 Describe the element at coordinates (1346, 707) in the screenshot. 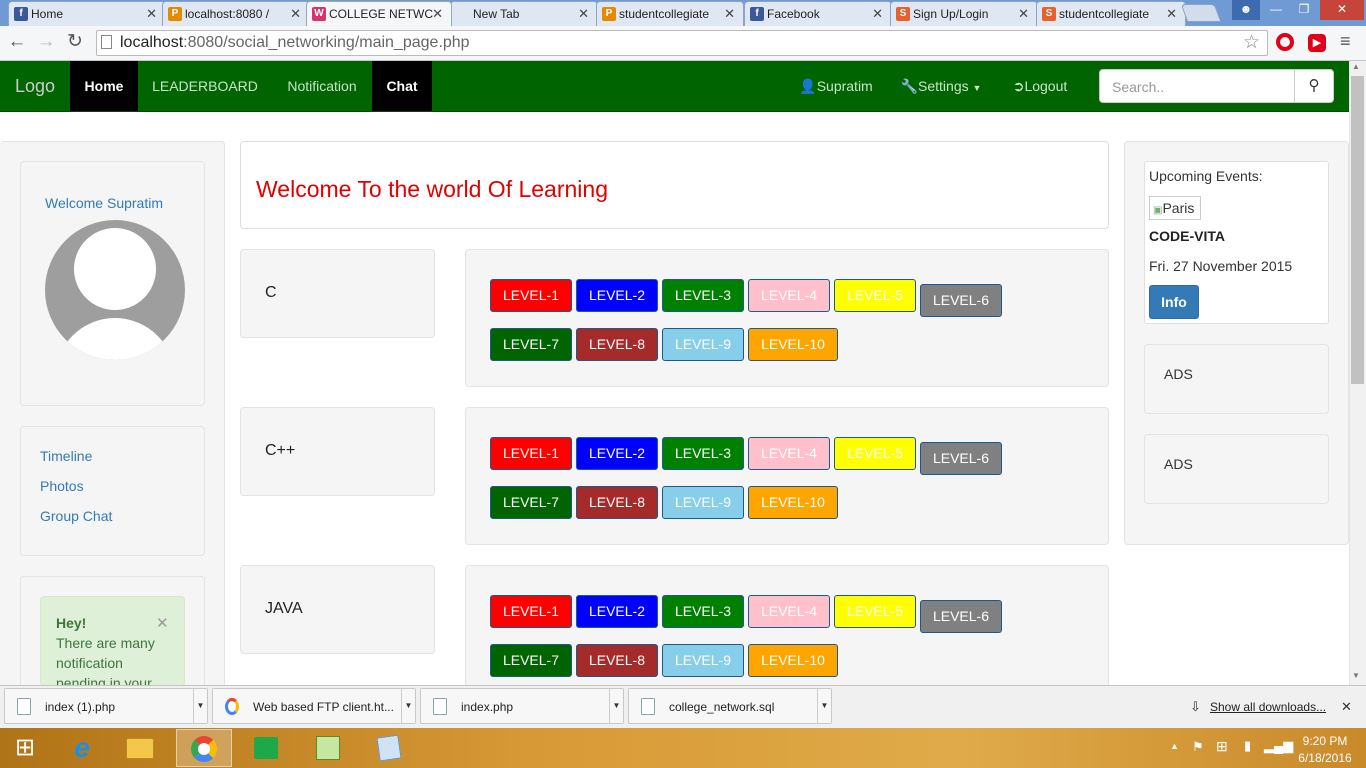

I see `close-downloads-icon: ✕` at that location.